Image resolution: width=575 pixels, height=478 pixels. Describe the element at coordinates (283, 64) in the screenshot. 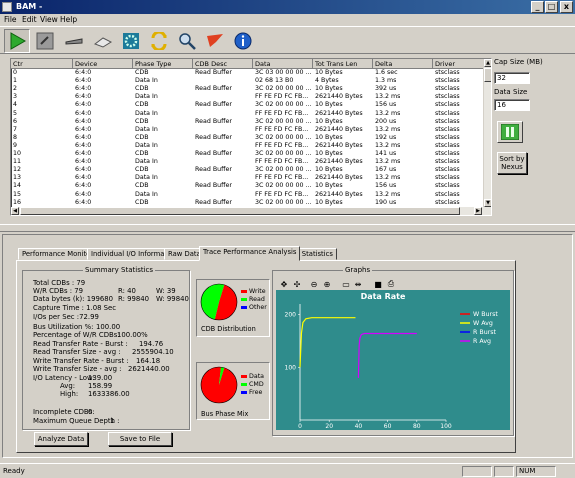

I see `col-header-data: Data` at that location.